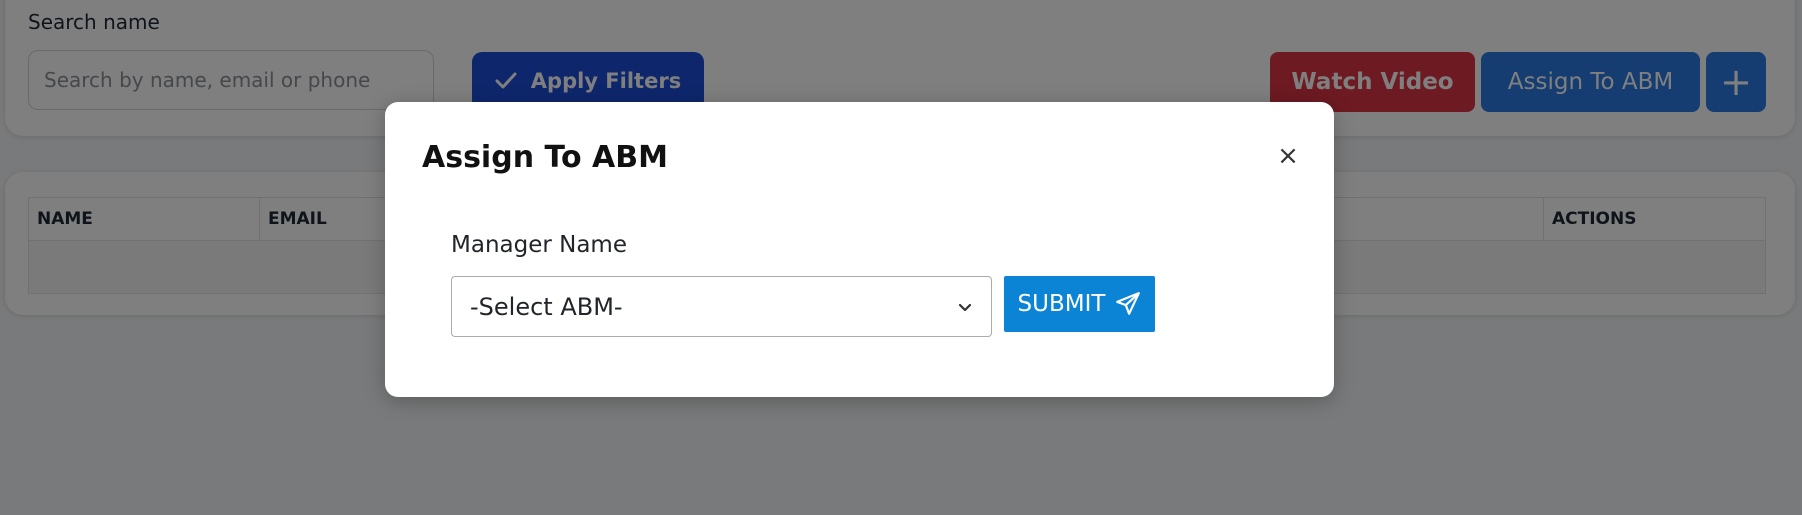 The image size is (1802, 515). What do you see at coordinates (721, 306) in the screenshot?
I see `manager-select: -Select ABM-` at bounding box center [721, 306].